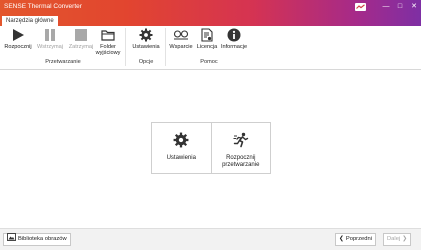 Image resolution: width=421 pixels, height=250 pixels. Describe the element at coordinates (241, 140) in the screenshot. I see `run-icon` at that location.